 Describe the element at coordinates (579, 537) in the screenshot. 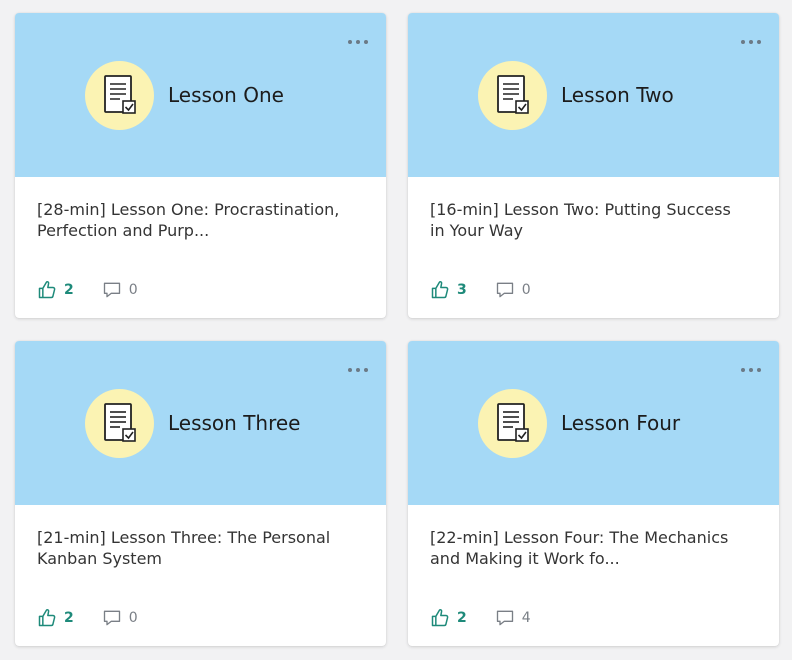

I see `lesson-title-line: [22-min] Lesson Four: The Mechanics` at that location.